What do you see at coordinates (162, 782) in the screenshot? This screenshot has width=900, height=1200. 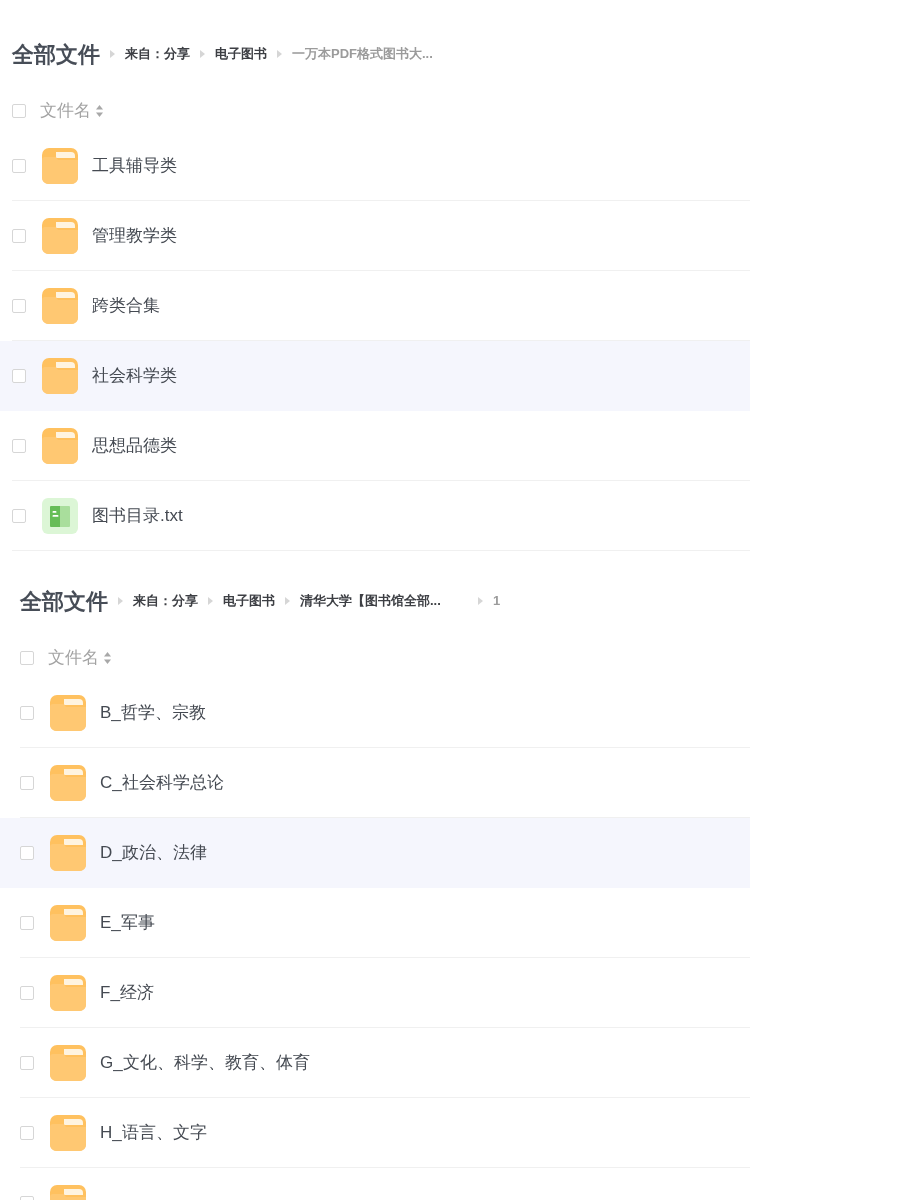 I see `file-name: C_社会科学总论` at bounding box center [162, 782].